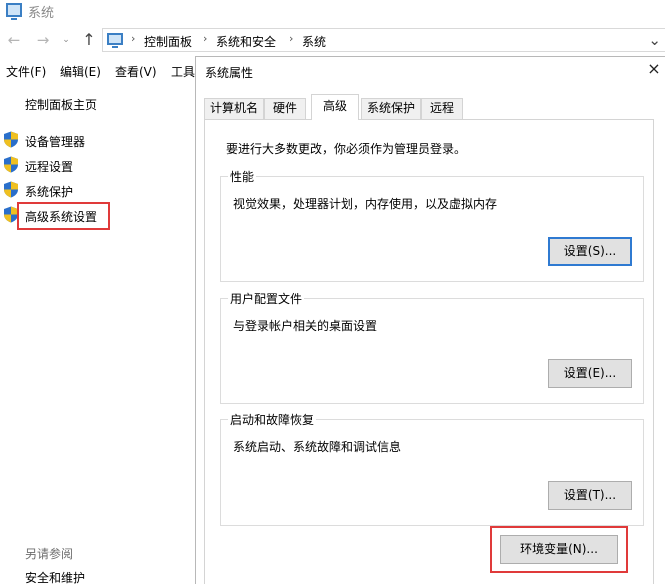 This screenshot has height=584, width=665. I want to click on group-description: 系统启动、系统故障和调试信息, so click(317, 447).